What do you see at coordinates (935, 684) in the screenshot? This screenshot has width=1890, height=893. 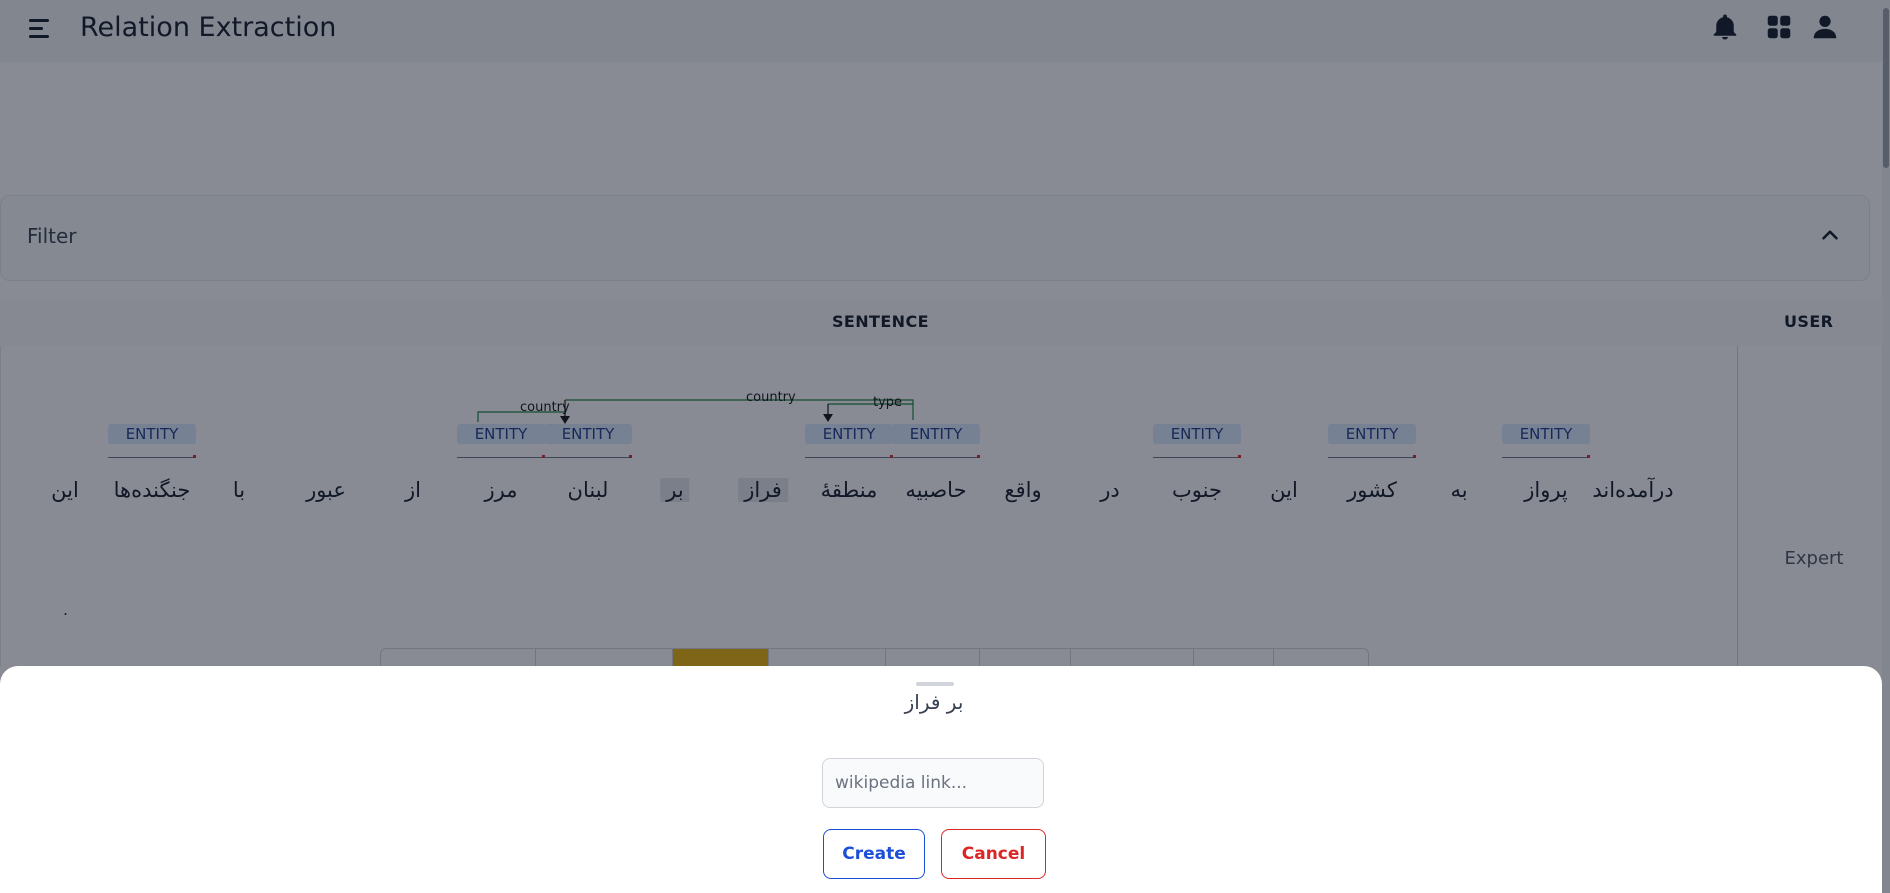 I see `drag-handle` at bounding box center [935, 684].